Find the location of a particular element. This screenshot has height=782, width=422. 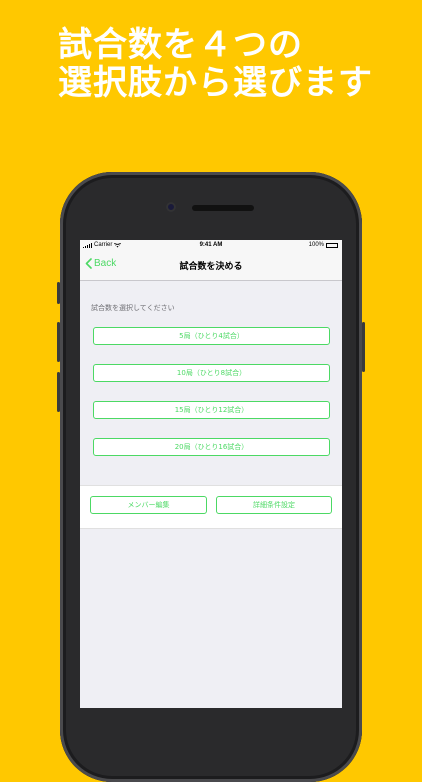

promo-line-1: 試合数を４つの is located at coordinates (180, 45).